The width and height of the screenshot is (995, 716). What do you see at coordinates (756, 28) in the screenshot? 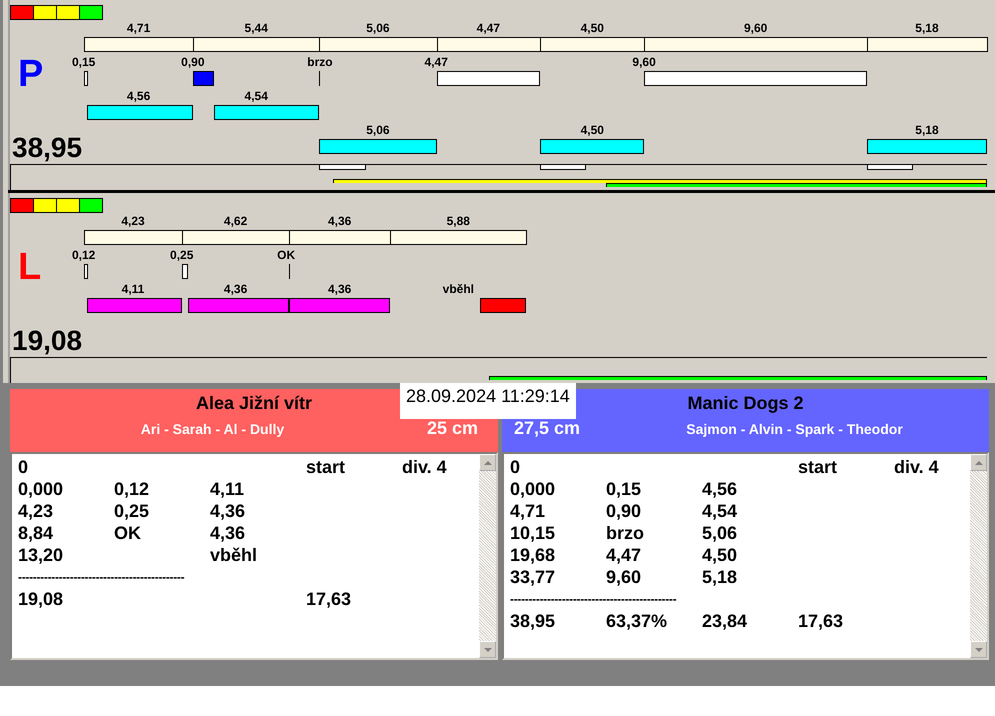
I see `segment-time: 9,60` at bounding box center [756, 28].